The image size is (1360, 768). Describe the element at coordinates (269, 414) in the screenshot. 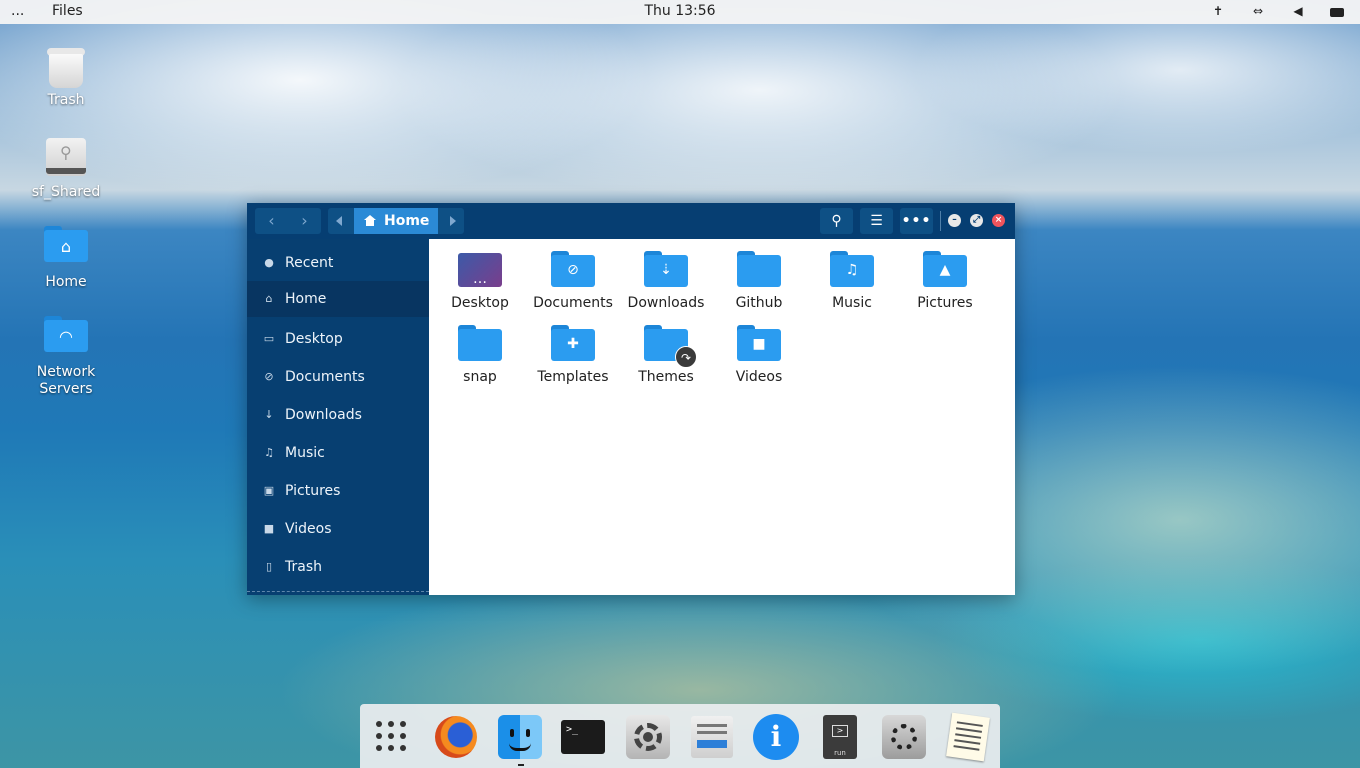

I see `download-icon: ↓` at that location.